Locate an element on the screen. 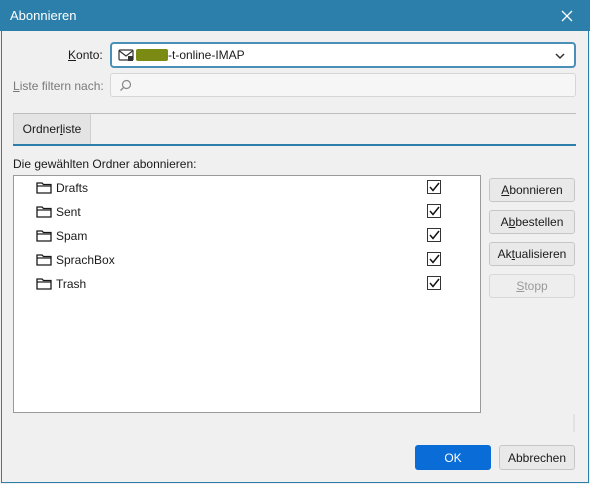  resize-grip is located at coordinates (574, 423).